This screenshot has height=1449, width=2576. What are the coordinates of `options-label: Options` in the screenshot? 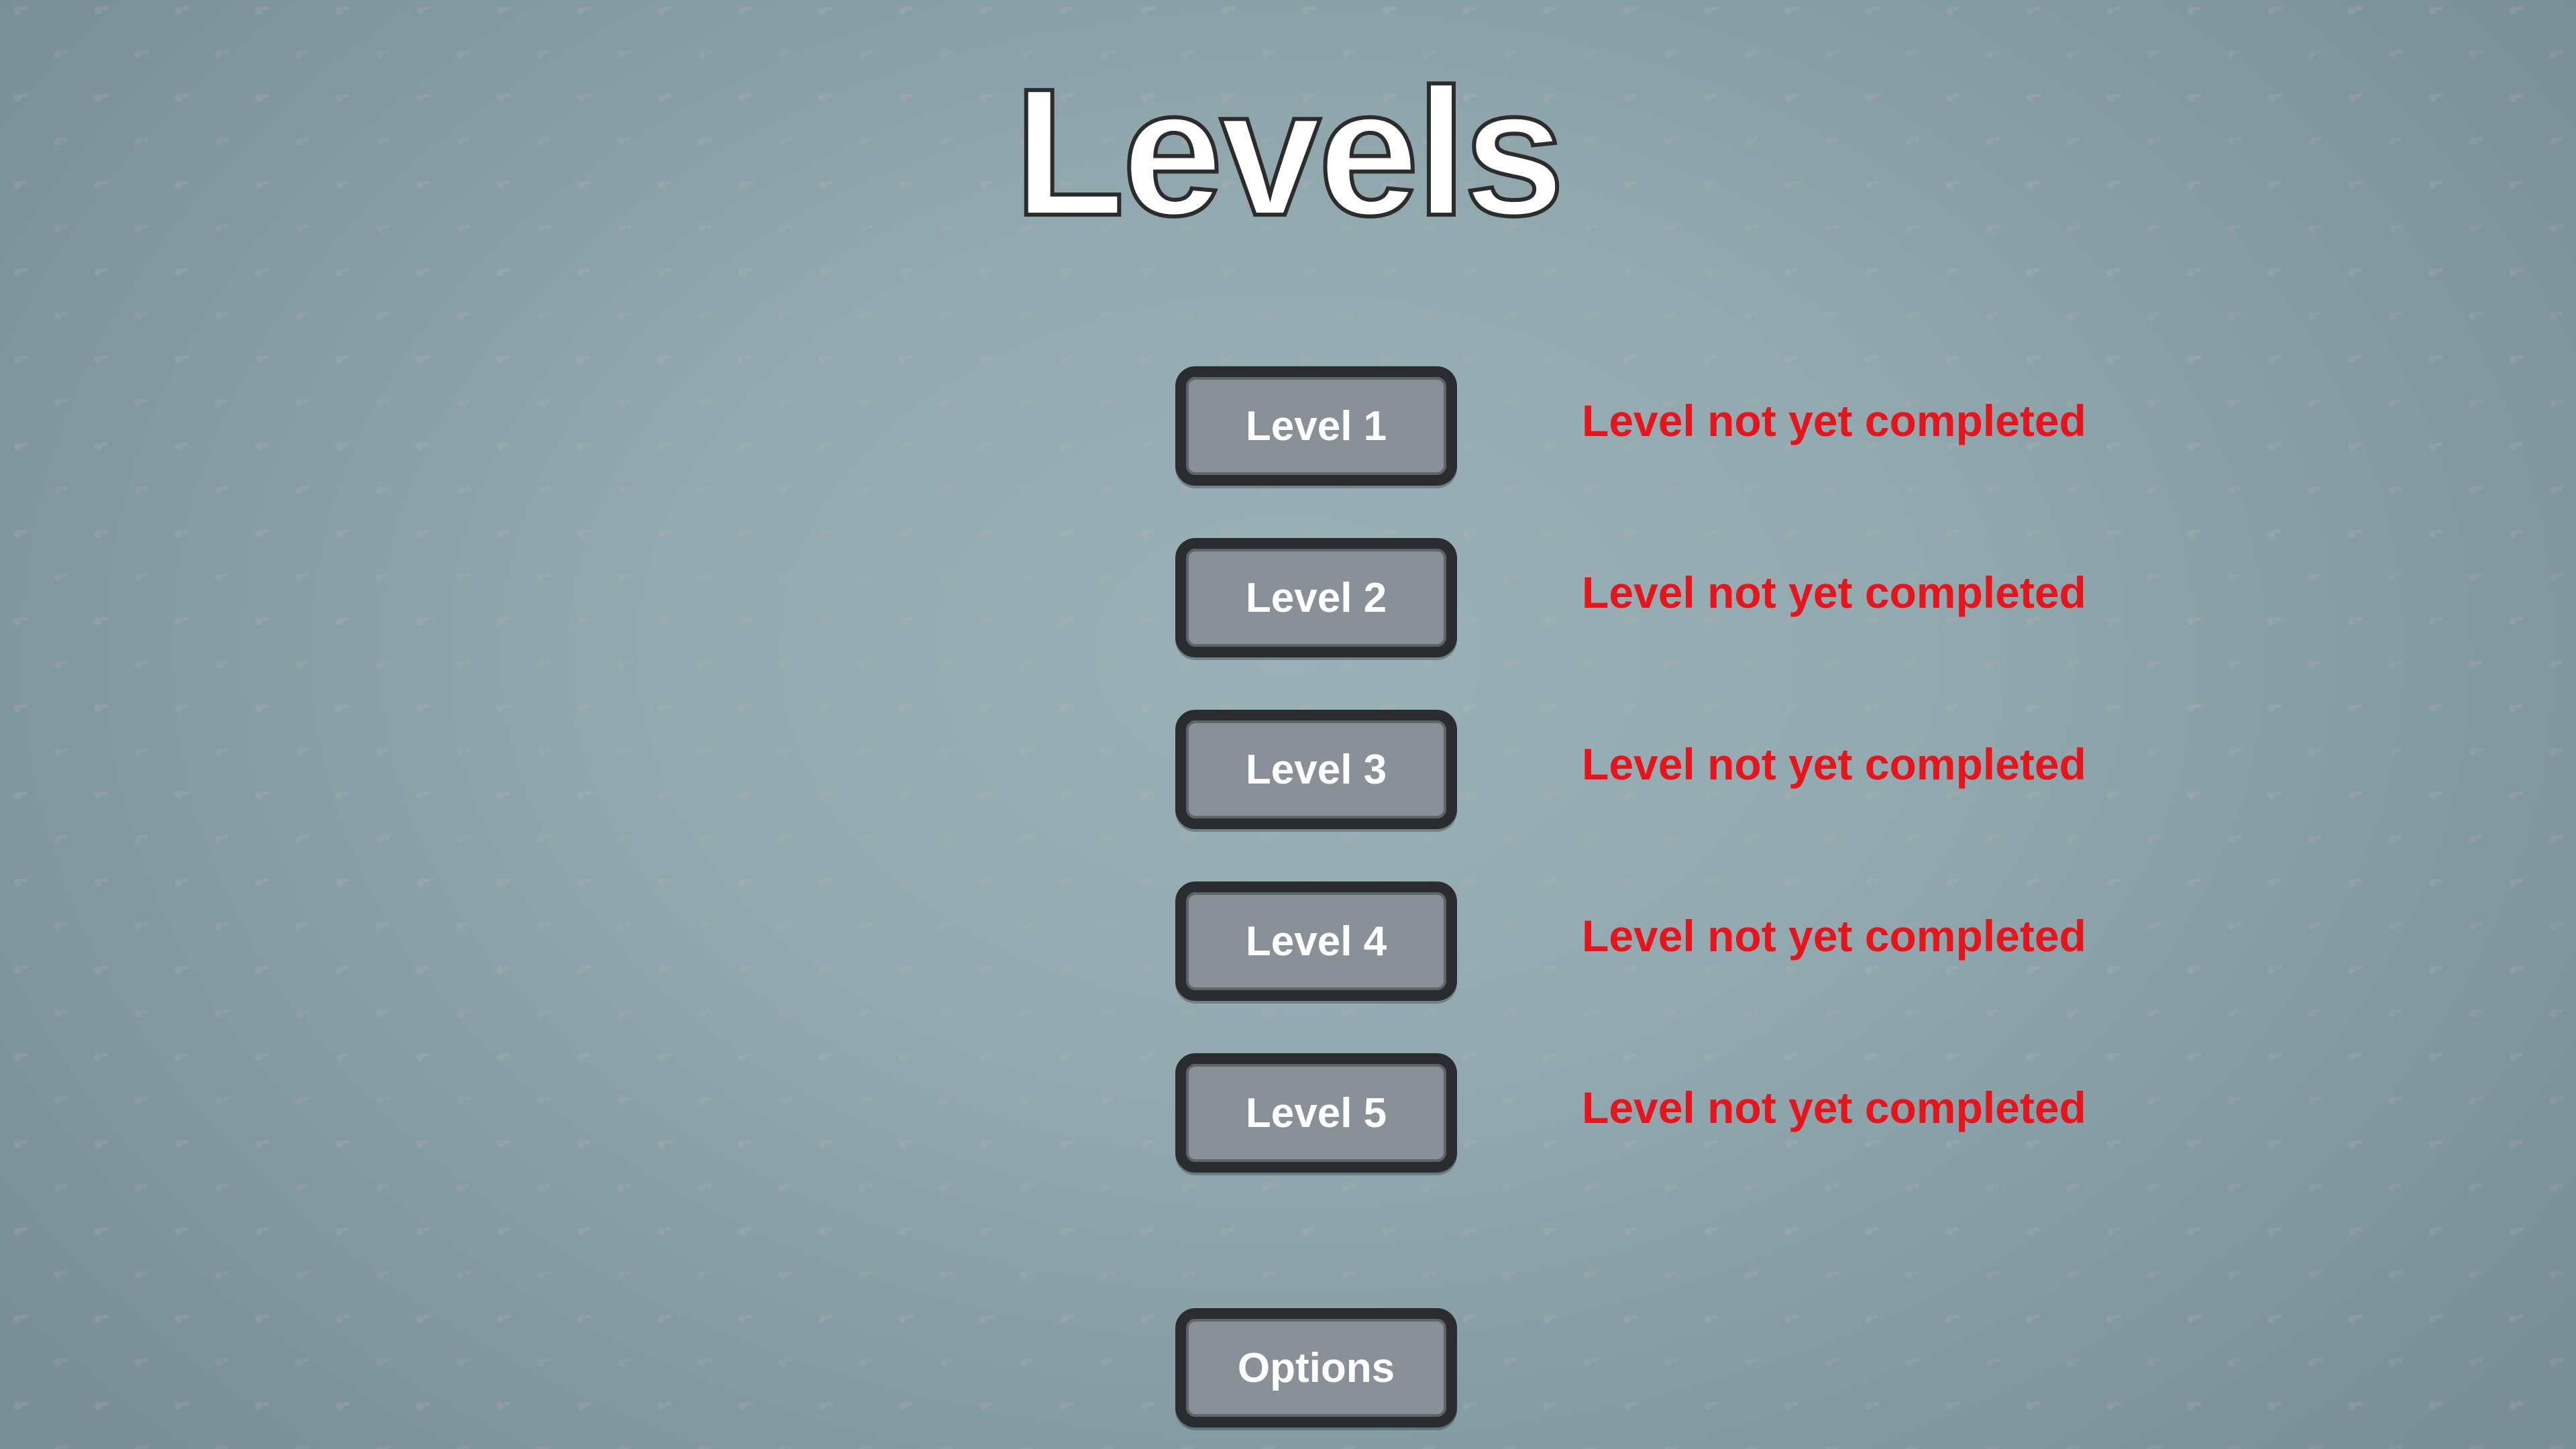 It's located at (1316, 1367).